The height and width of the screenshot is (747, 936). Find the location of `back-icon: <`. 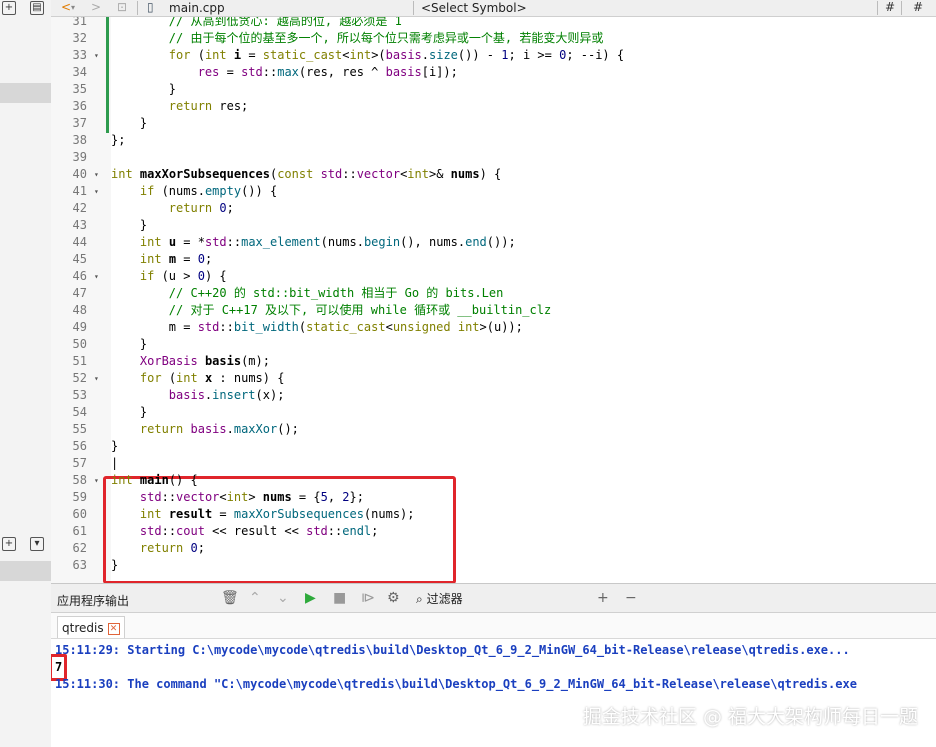

back-icon: < is located at coordinates (66, 8).